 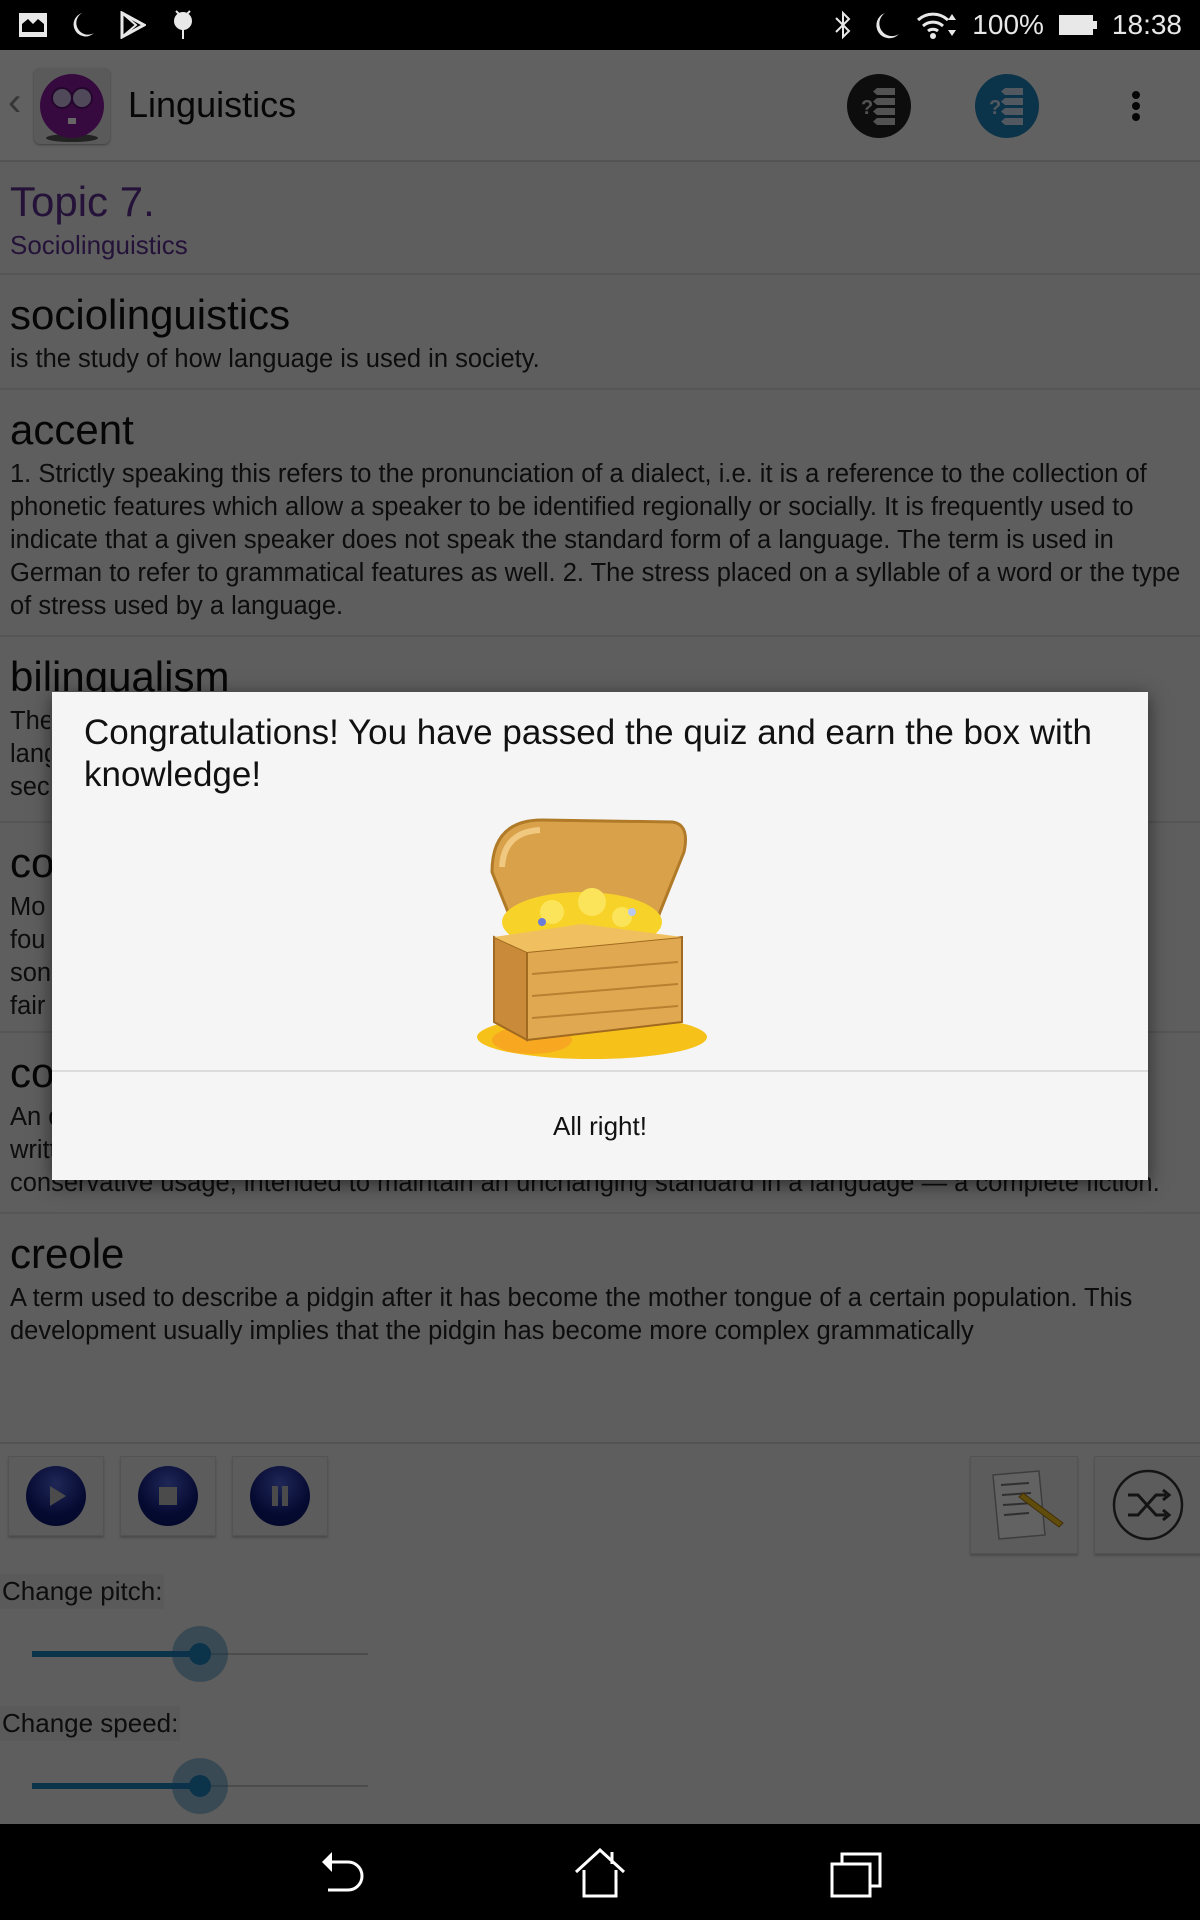 What do you see at coordinates (592, 938) in the screenshot?
I see `treasure-chest-icon` at bounding box center [592, 938].